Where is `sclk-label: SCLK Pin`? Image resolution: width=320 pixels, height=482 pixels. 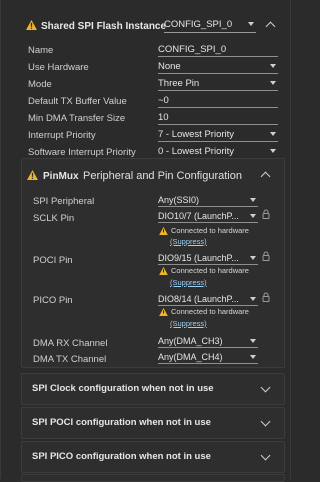 sclk-label: SCLK Pin is located at coordinates (54, 218).